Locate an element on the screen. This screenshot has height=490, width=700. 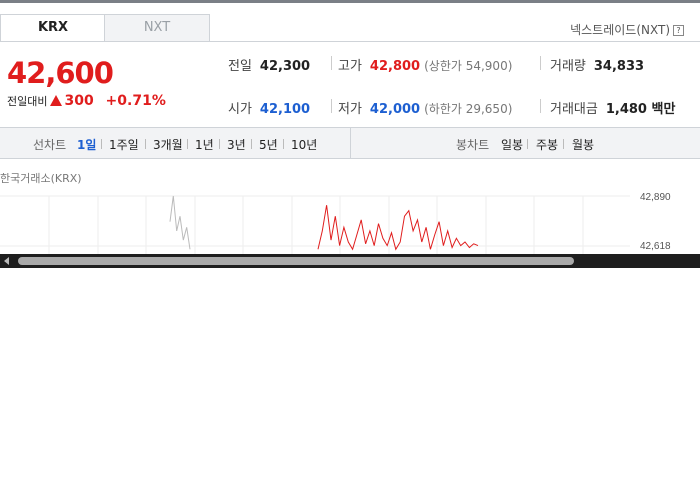
y-tick-label: 42,618 is located at coordinates (655, 246).